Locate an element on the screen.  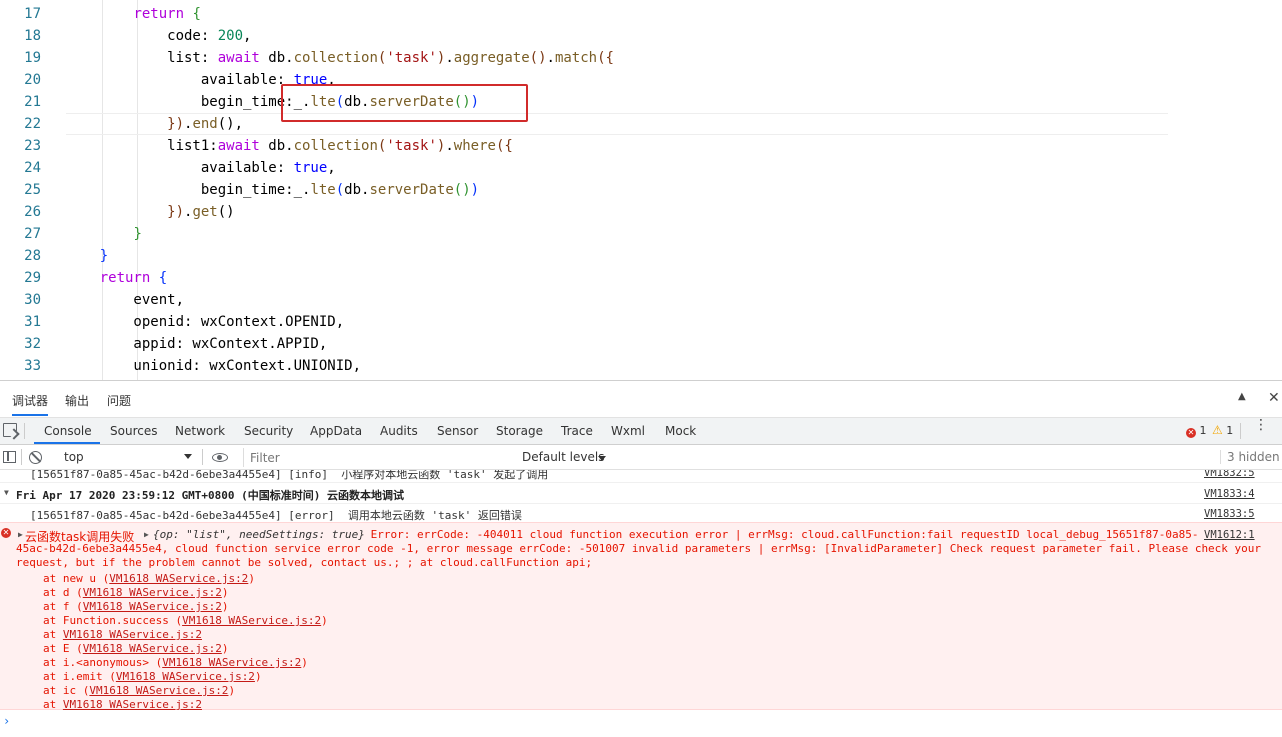
code-token: await is located at coordinates (238, 146).